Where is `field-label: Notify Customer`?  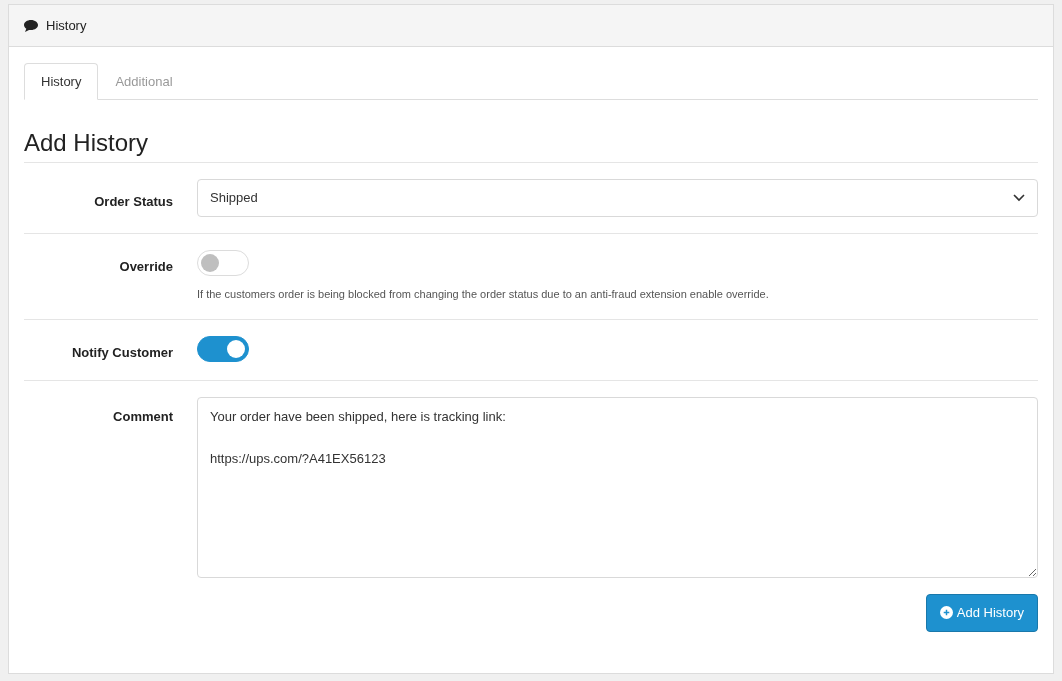 field-label: Notify Customer is located at coordinates (122, 352).